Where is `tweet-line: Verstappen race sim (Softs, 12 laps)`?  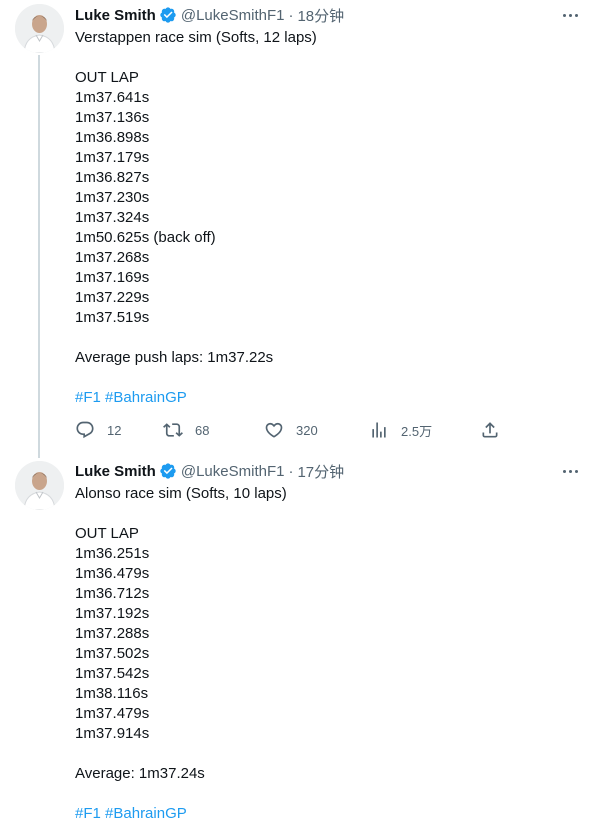
tweet-line: Verstappen race sim (Softs, 12 laps) is located at coordinates (196, 37).